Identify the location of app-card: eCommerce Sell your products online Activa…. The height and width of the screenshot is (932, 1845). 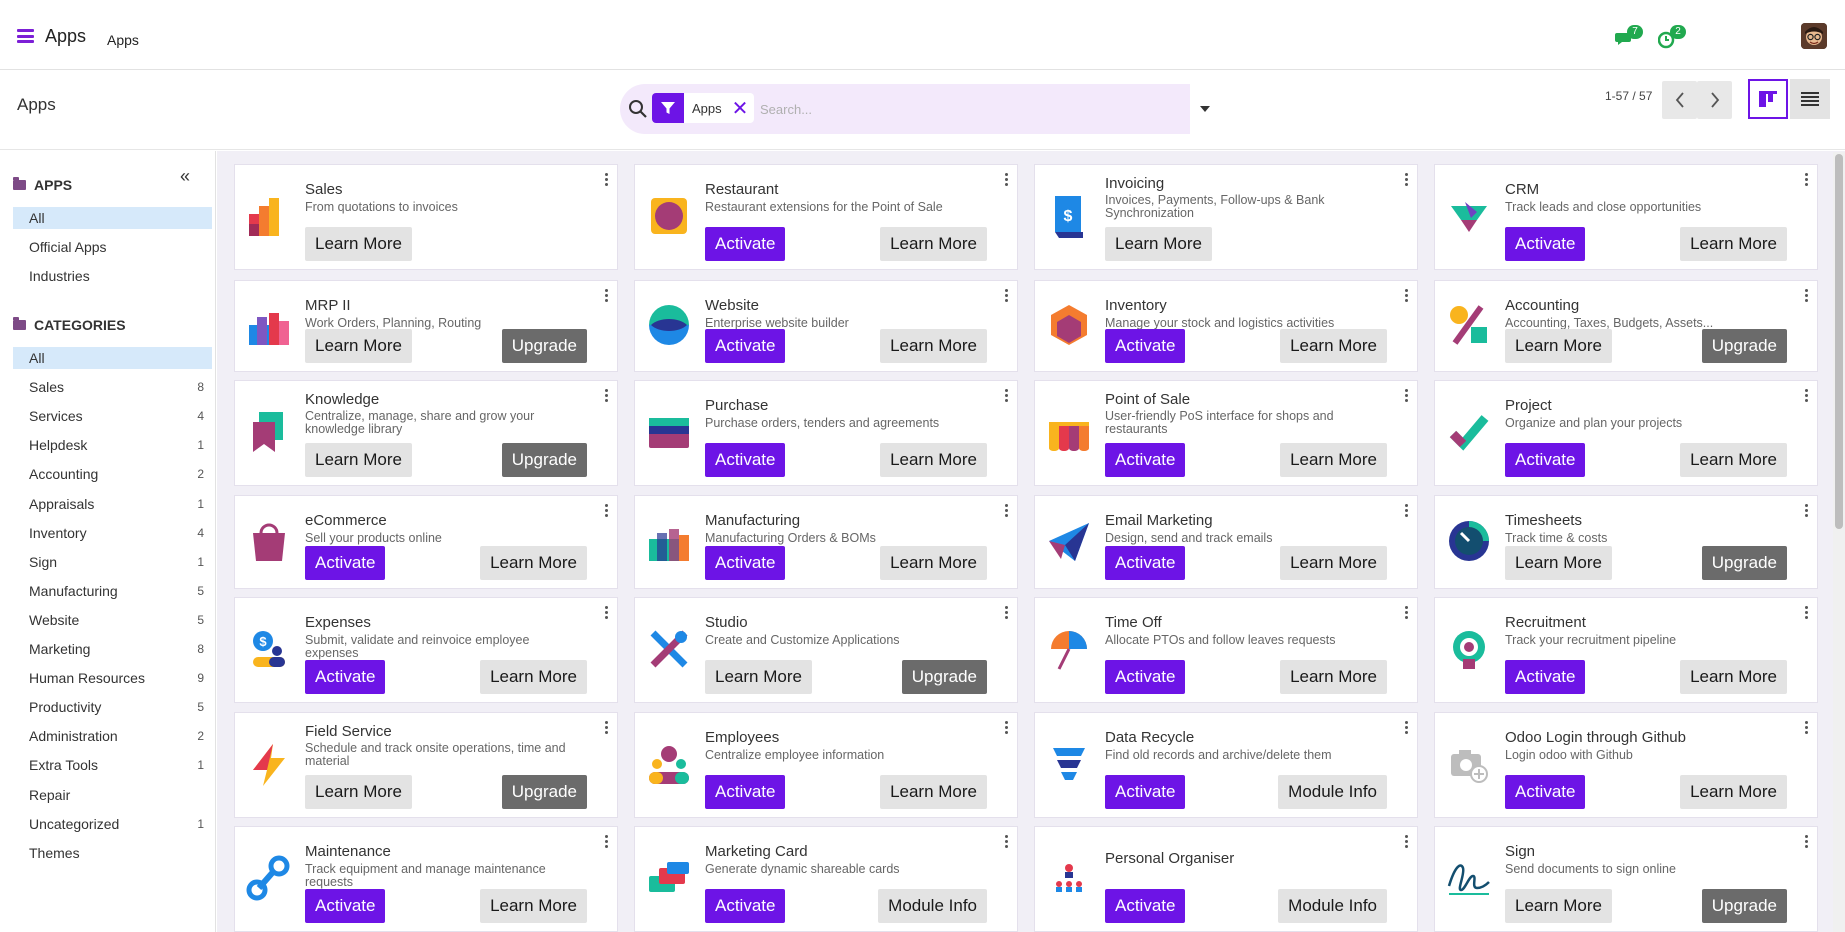
(426, 542).